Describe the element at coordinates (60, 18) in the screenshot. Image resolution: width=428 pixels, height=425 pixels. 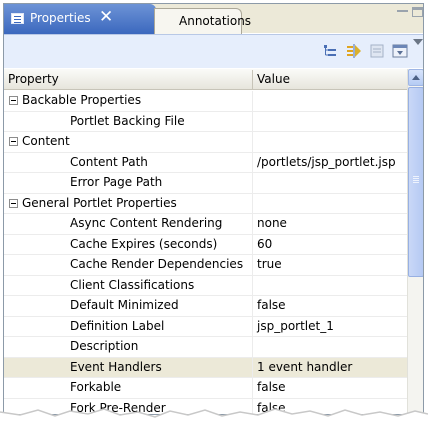
I see `tab-properties-label: Properties` at that location.